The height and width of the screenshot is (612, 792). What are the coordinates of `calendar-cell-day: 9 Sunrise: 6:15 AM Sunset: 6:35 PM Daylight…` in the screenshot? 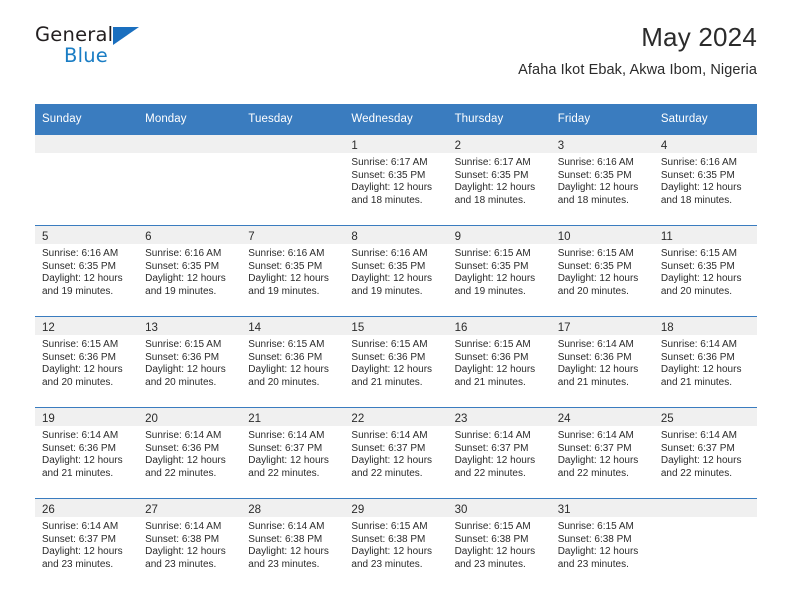 It's located at (499, 271).